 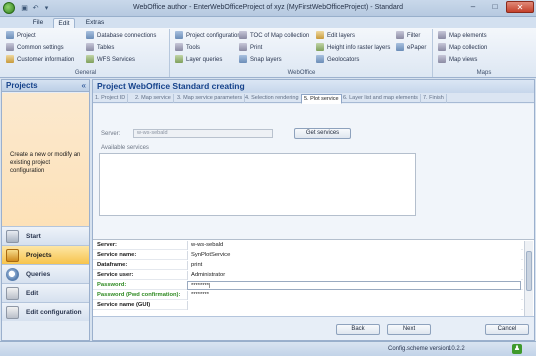 I want to click on grid-row: Server: w-ws-sebald, so click(x=308, y=245).